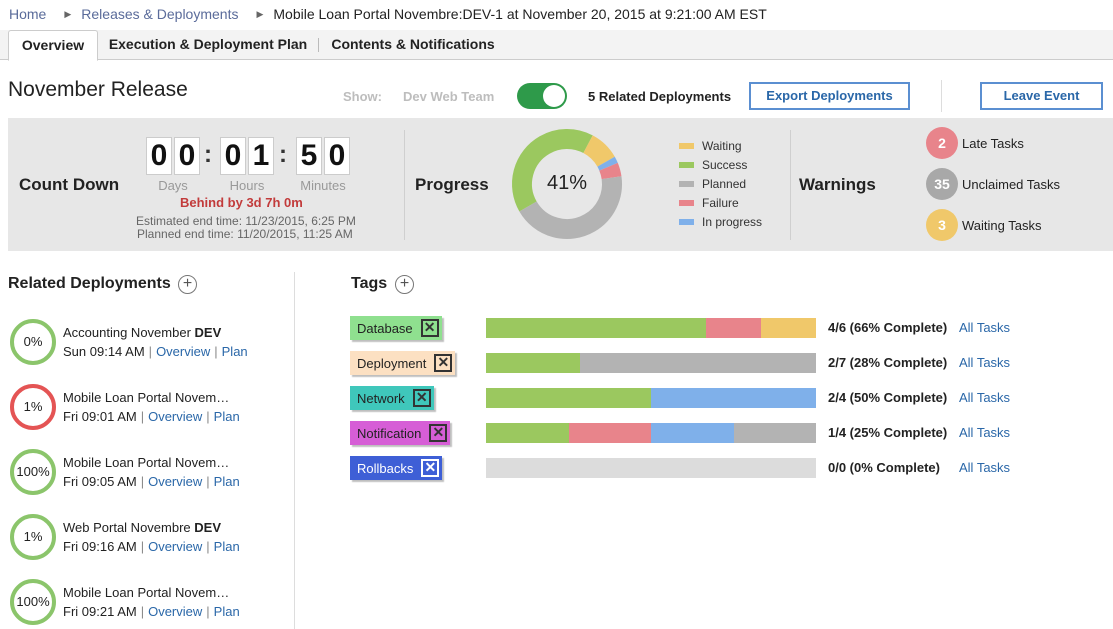 The image size is (1113, 629). I want to click on related-deployments-title: Related Deployments, so click(89, 283).